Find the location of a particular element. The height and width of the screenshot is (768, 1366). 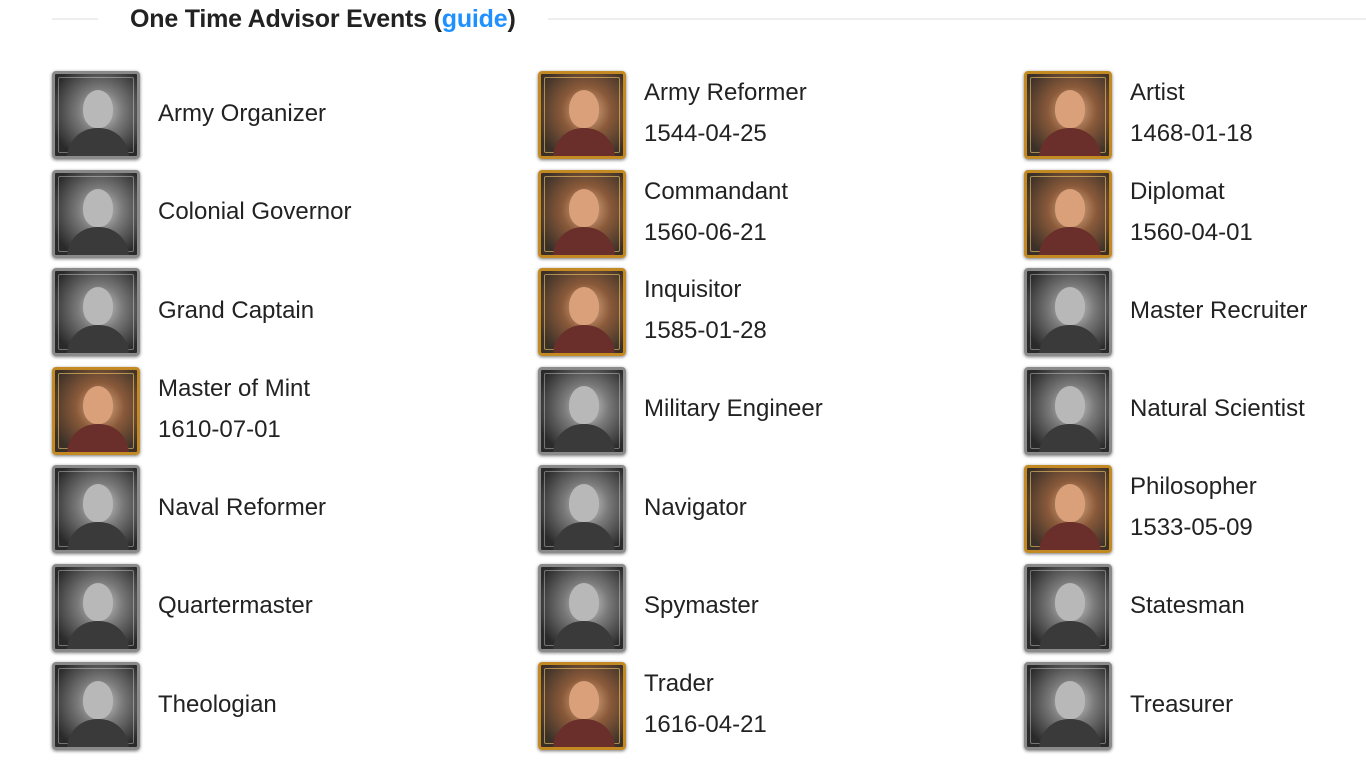

advisor-name: Military Engineer is located at coordinates (733, 408).